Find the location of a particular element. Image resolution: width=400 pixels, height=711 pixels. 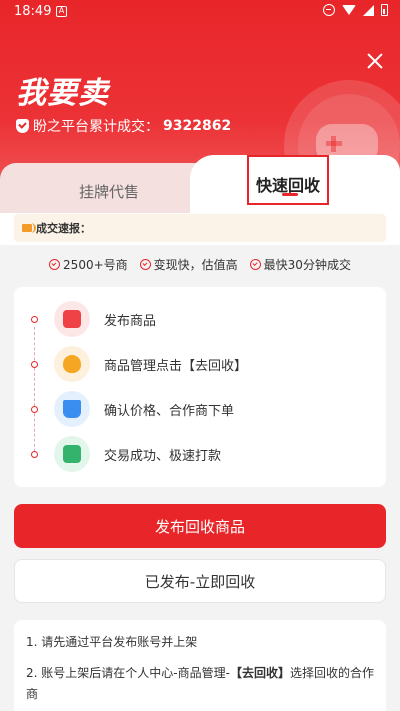

signal-icon is located at coordinates (368, 10).